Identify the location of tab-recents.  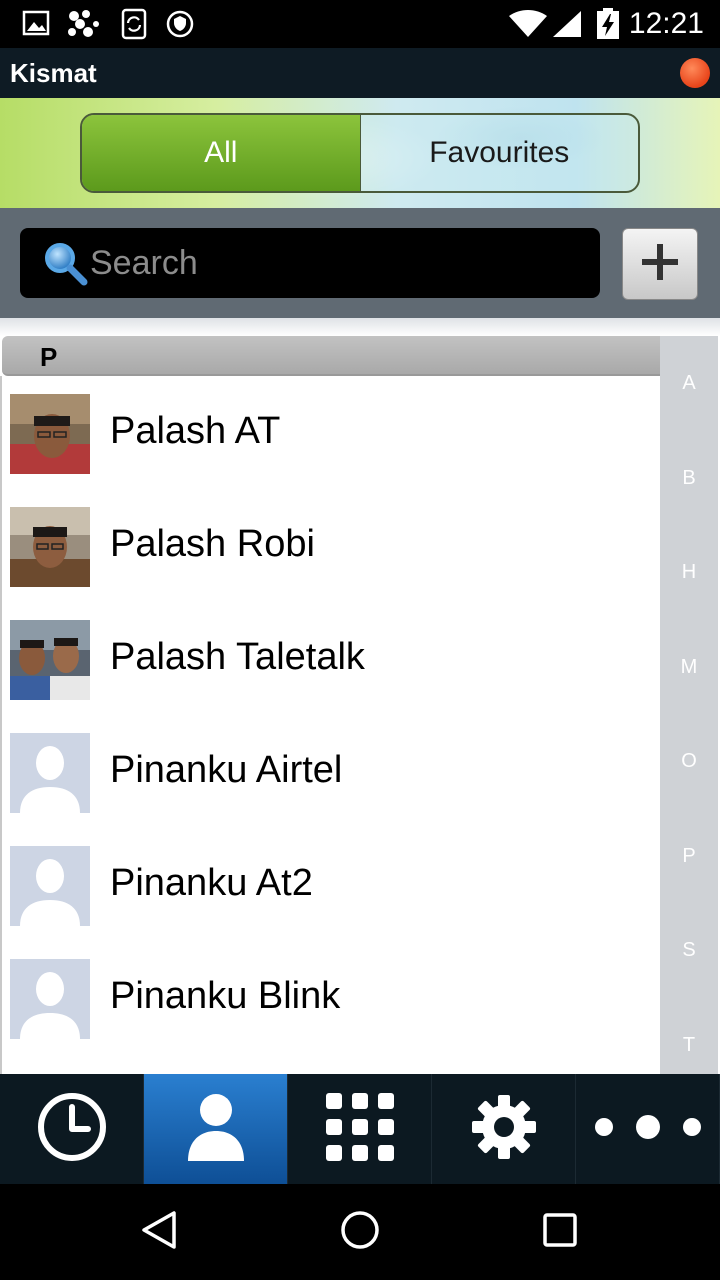
(72, 1129).